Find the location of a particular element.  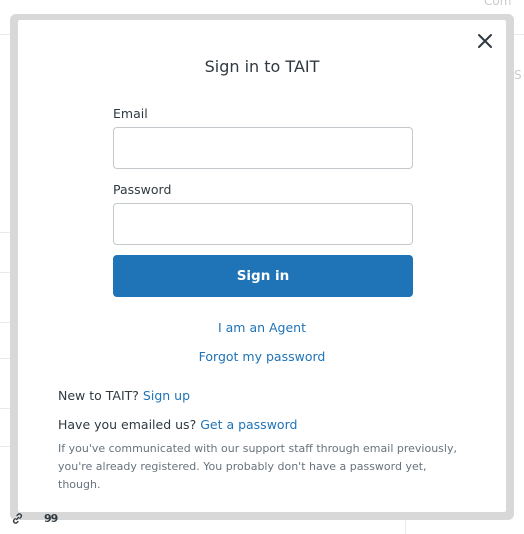

forgot-password-row: Forgot my password is located at coordinates (262, 356).